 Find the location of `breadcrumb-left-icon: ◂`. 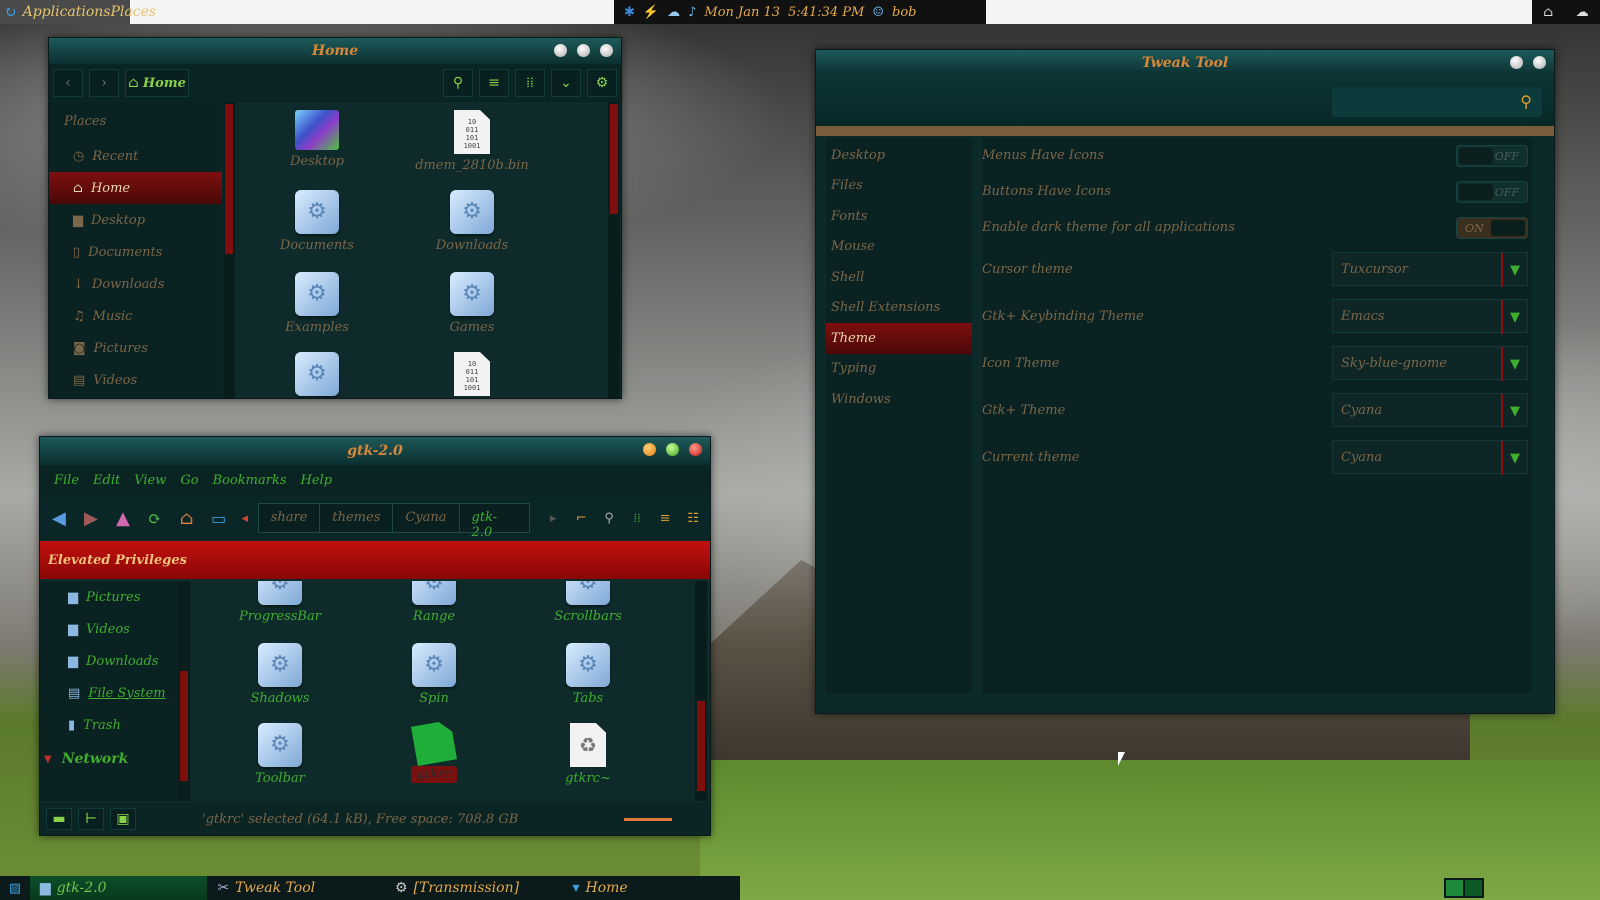

breadcrumb-left-icon: ◂ is located at coordinates (245, 518).